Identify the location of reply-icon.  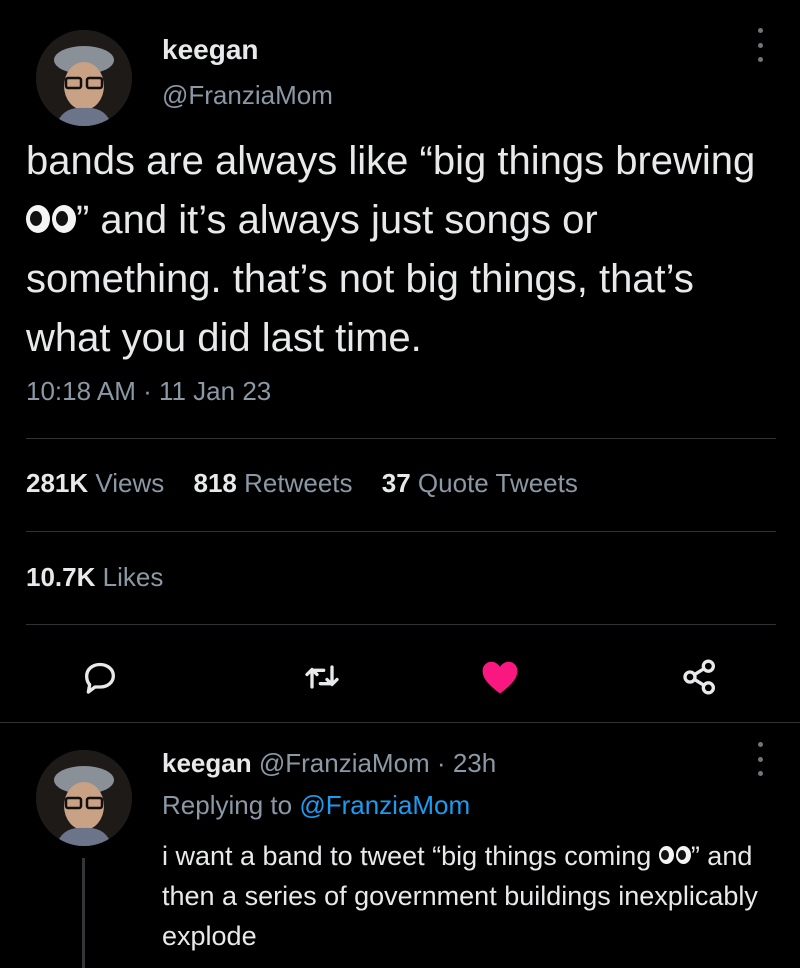
(100, 678).